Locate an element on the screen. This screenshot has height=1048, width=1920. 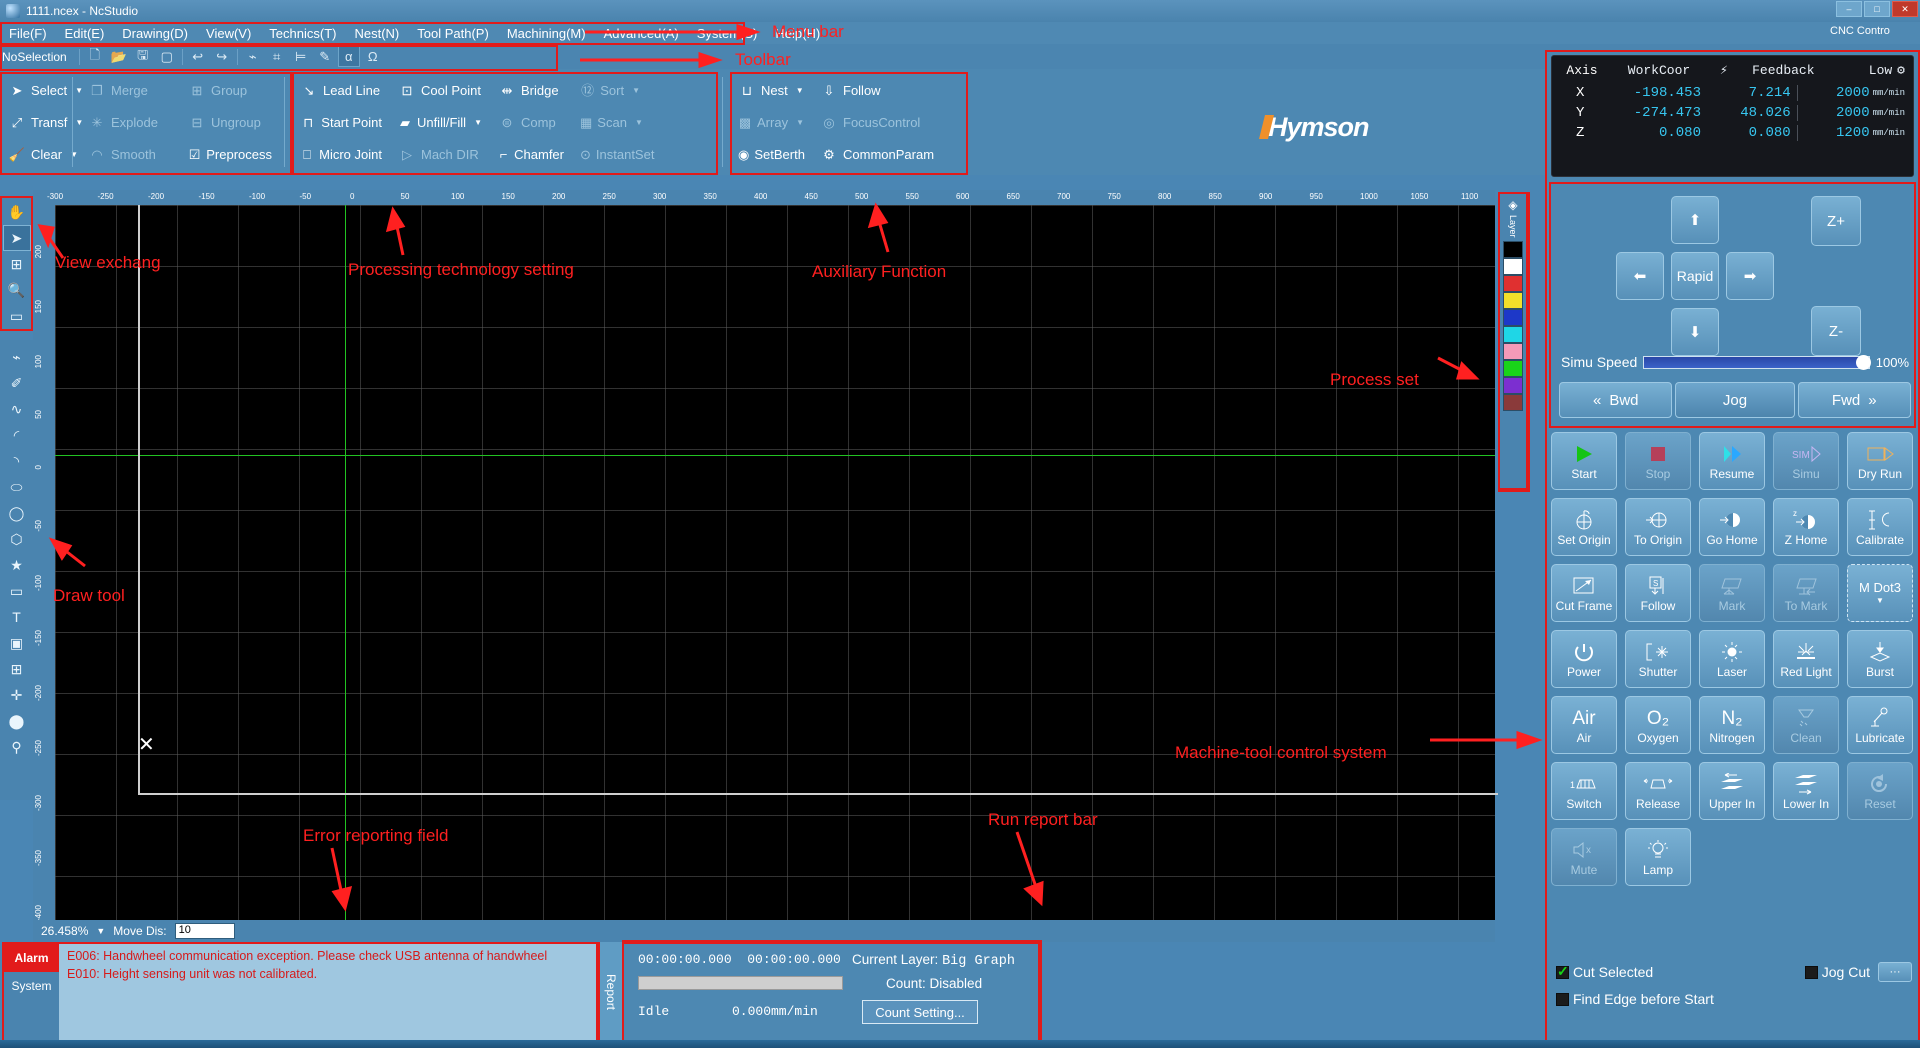
menu-item-machiningm: Machining(M) is located at coordinates (546, 33).